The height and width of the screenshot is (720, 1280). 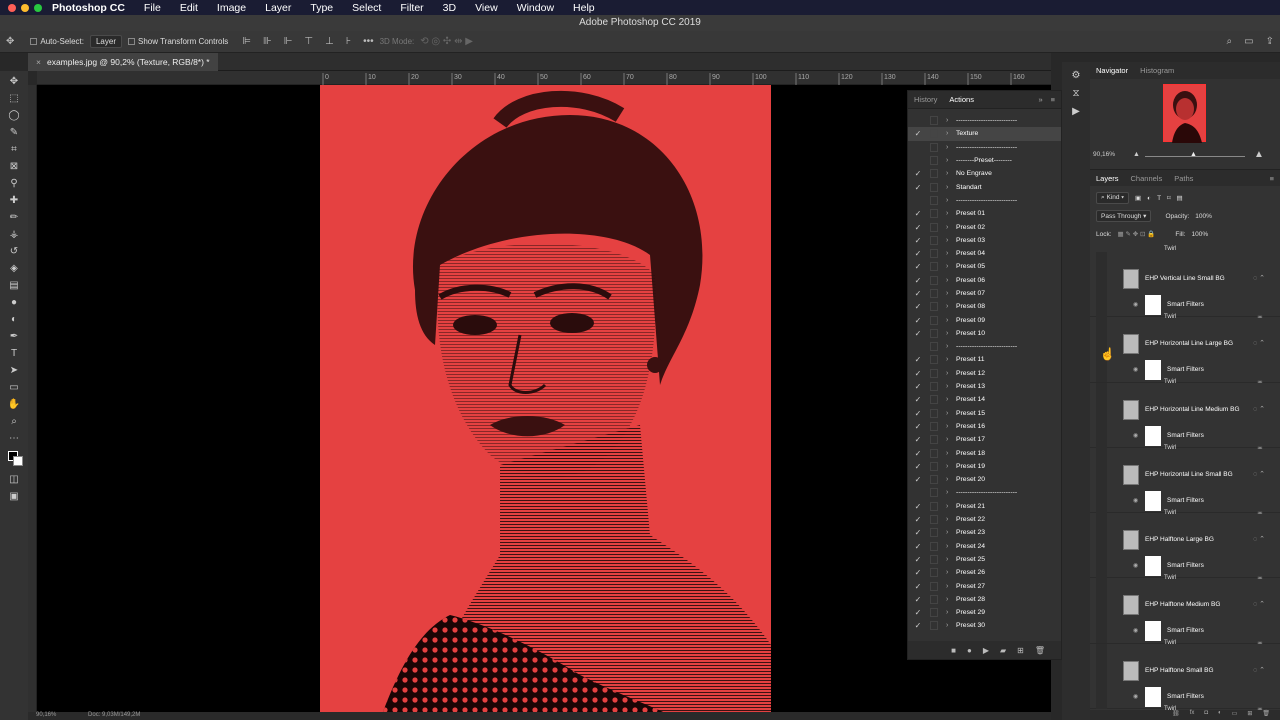 What do you see at coordinates (18, 461) in the screenshot?
I see `background-color` at bounding box center [18, 461].